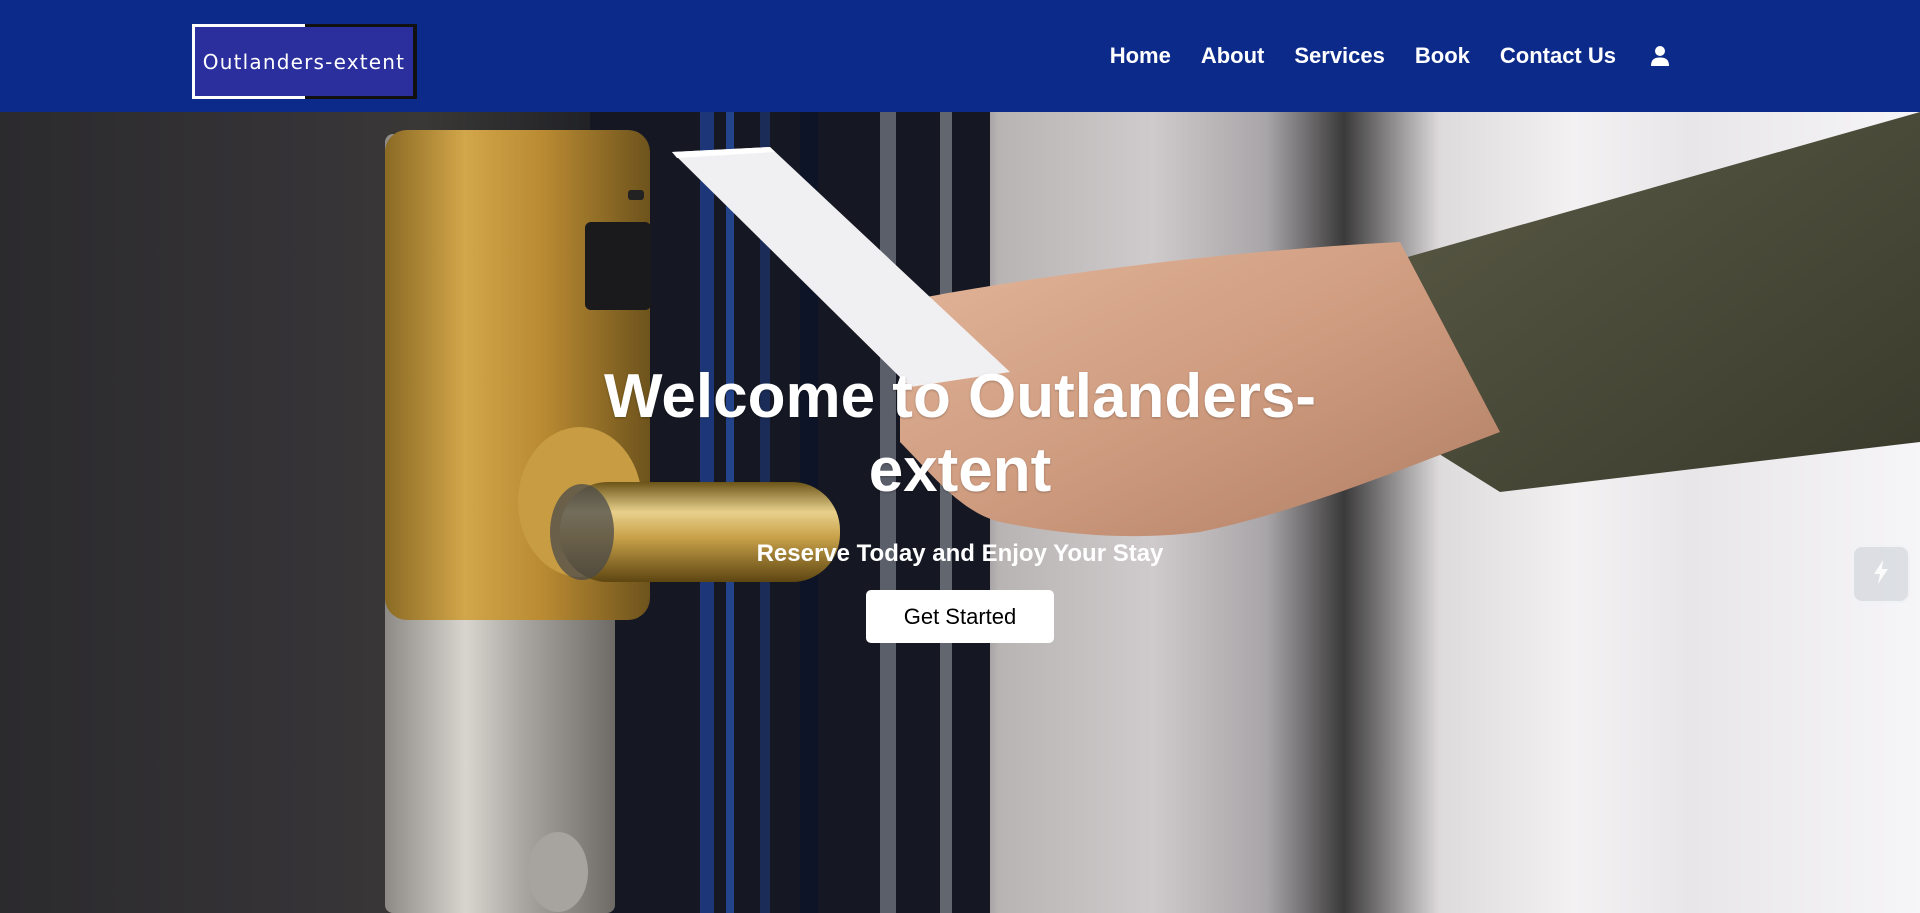 The width and height of the screenshot is (1920, 913). Describe the element at coordinates (1442, 56) in the screenshot. I see `nav-book-link: Book` at that location.